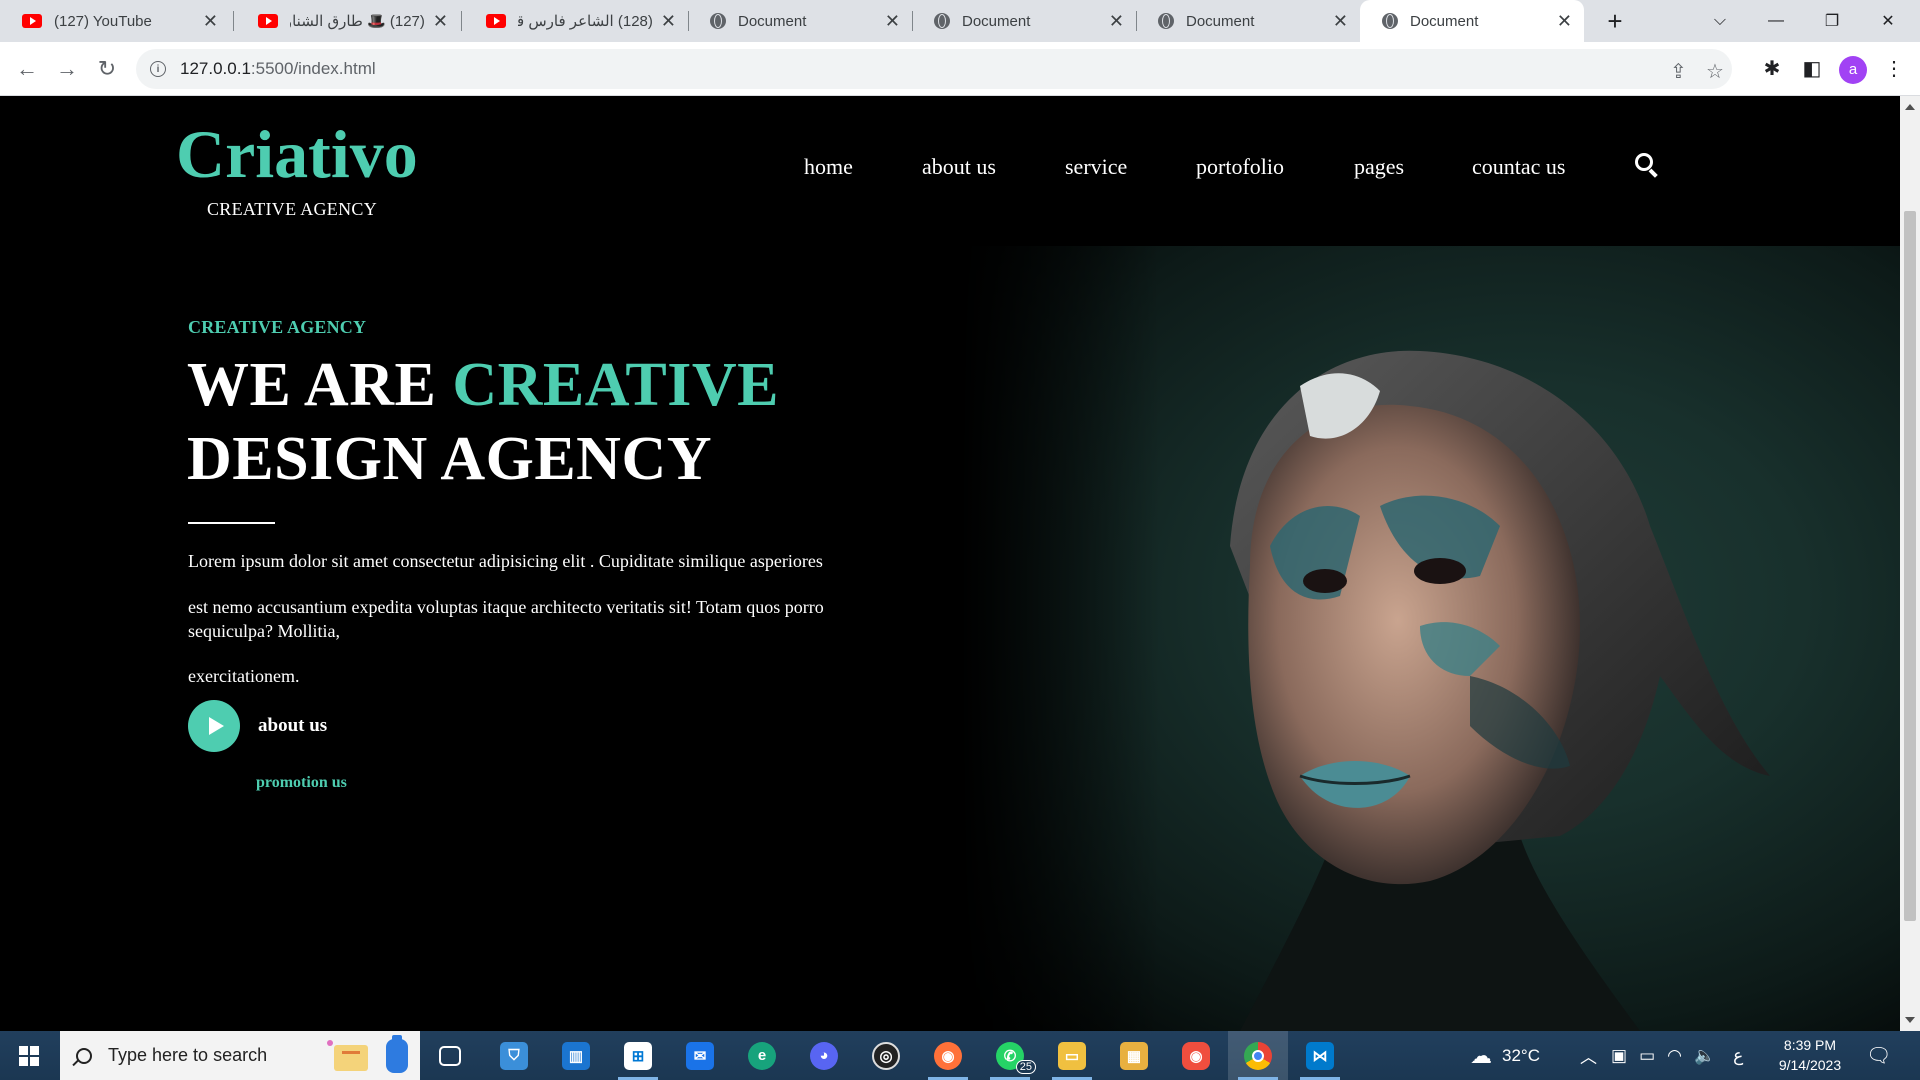 Image resolution: width=1920 pixels, height=1080 pixels. Describe the element at coordinates (27, 69) in the screenshot. I see `back-button: ←` at that location.